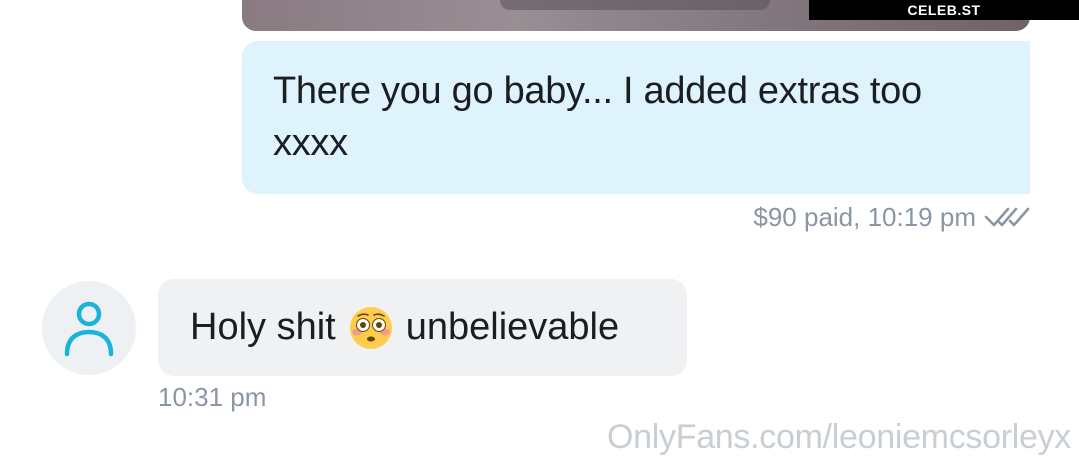 The height and width of the screenshot is (466, 1079). I want to click on site-watermark: OnlyFans.com/leoniemcsorleyx, so click(839, 437).